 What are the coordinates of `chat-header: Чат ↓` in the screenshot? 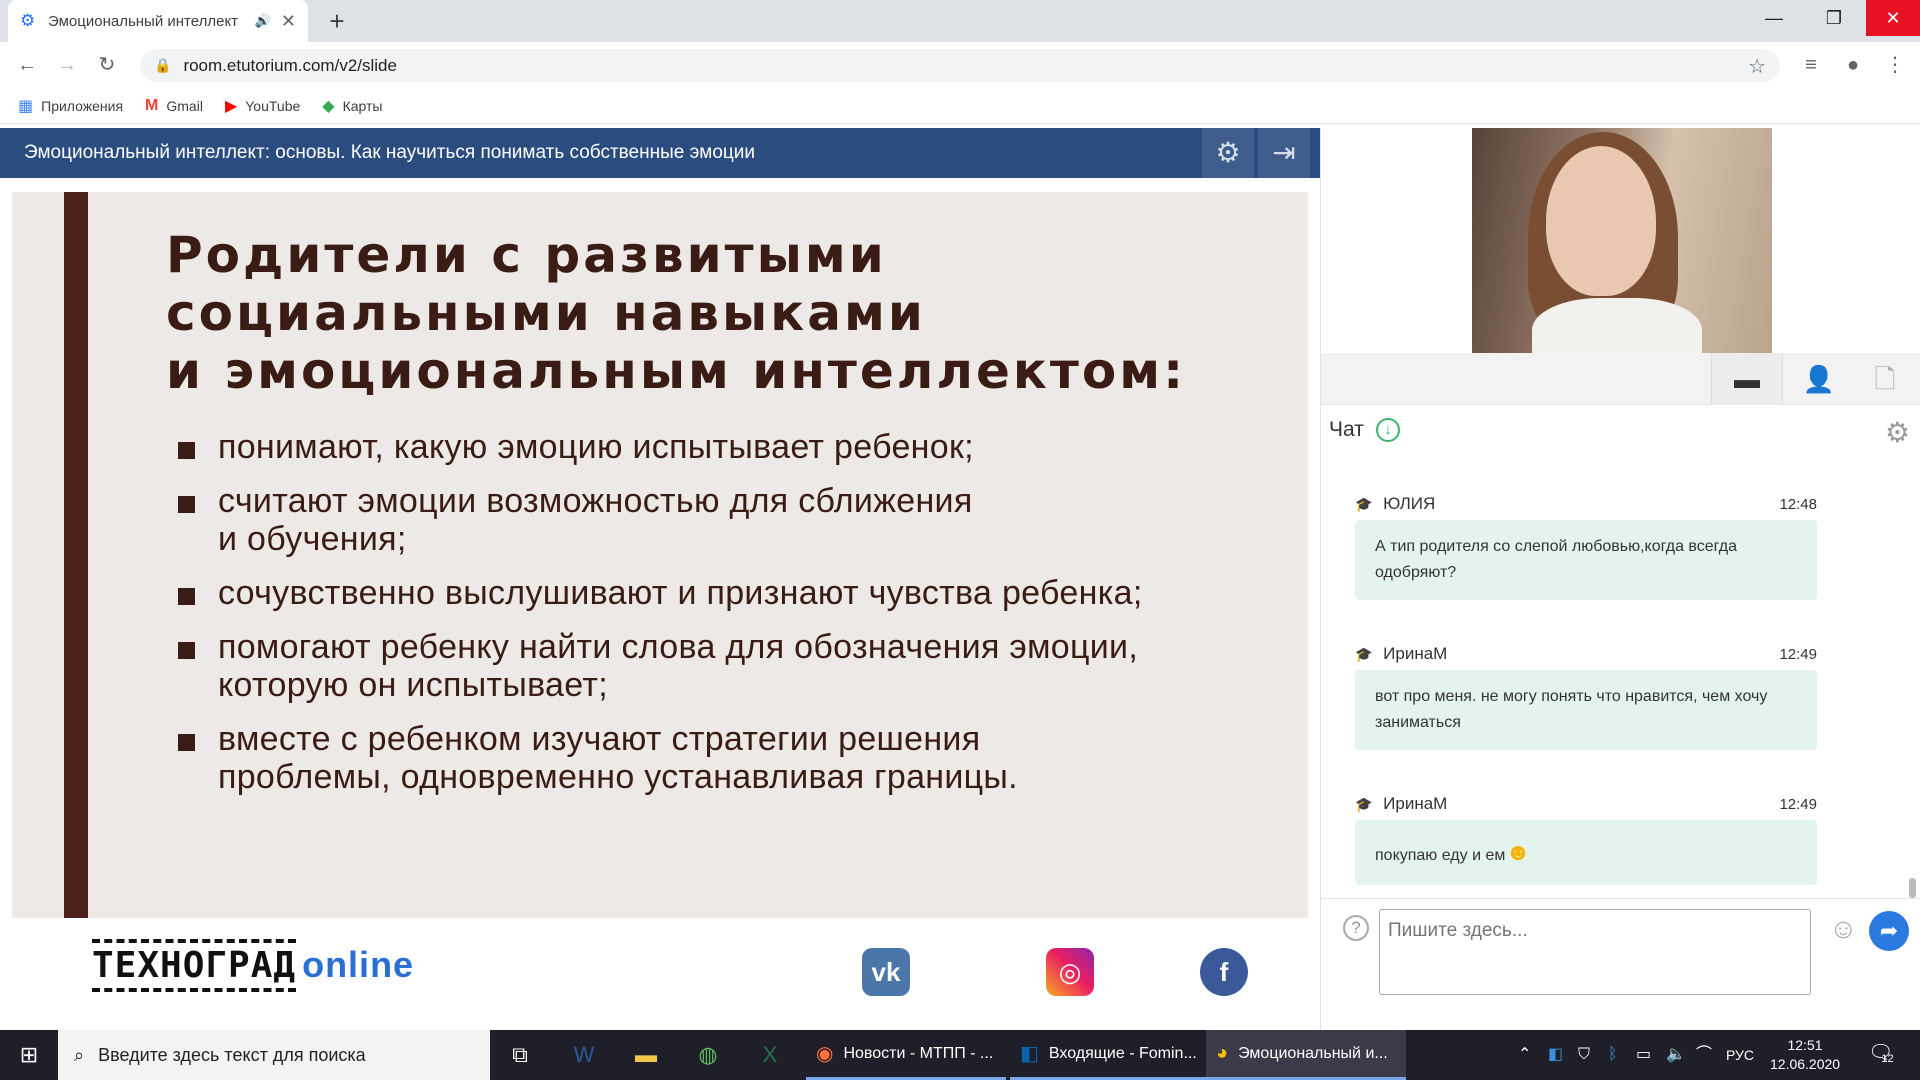 It's located at (1364, 430).